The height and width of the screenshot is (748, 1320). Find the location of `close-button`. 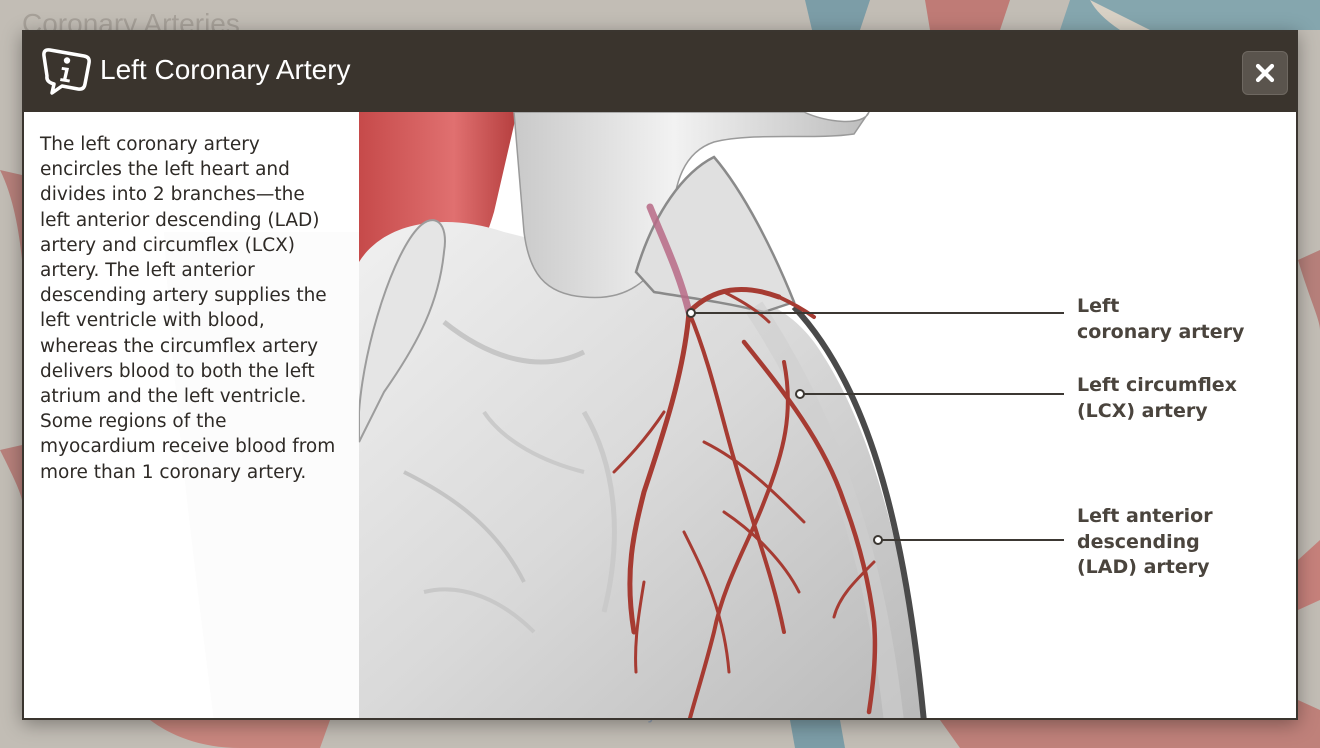

close-button is located at coordinates (1265, 73).